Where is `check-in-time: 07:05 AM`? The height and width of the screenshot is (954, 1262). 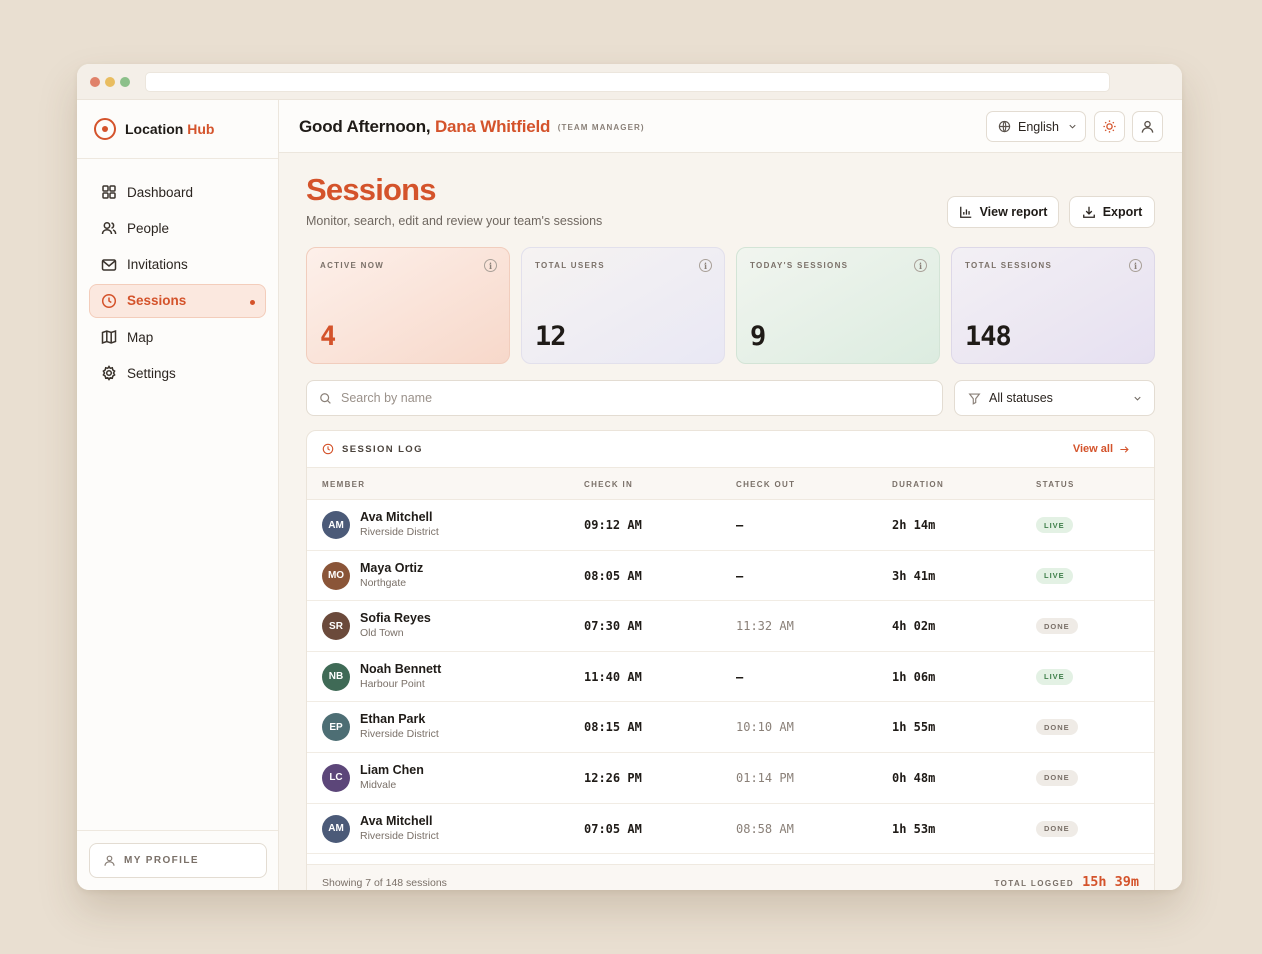 check-in-time: 07:05 AM is located at coordinates (613, 828).